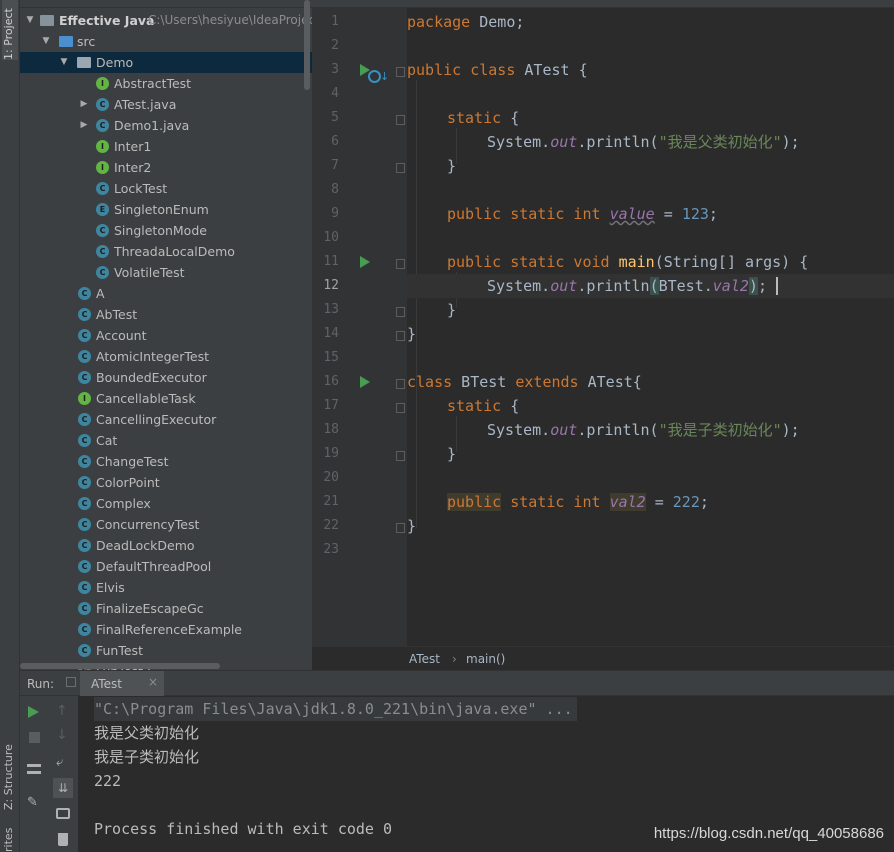  Describe the element at coordinates (10, 836) in the screenshot. I see `favorites-tool-tab: rites` at that location.